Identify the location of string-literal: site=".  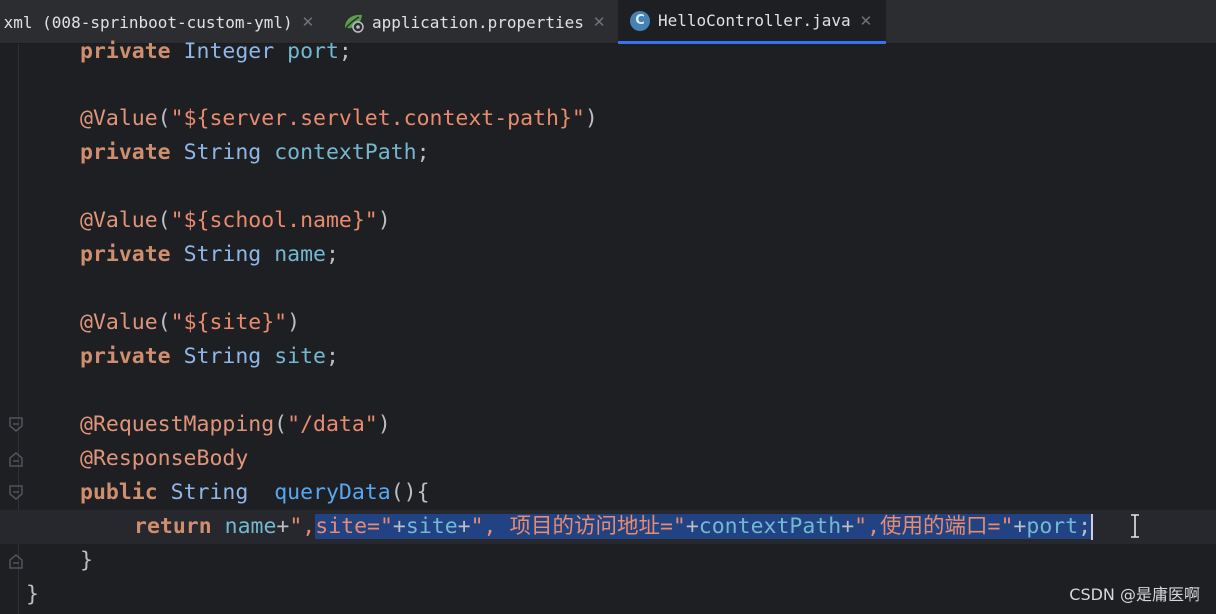
(354, 526).